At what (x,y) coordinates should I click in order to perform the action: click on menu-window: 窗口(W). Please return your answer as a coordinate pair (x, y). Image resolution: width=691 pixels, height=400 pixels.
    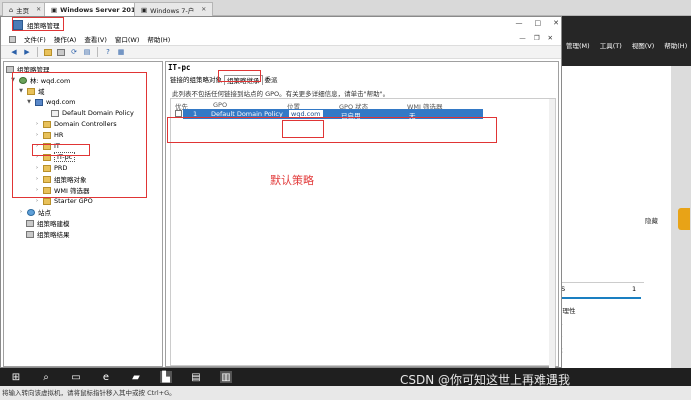
    Looking at the image, I should click on (127, 39).